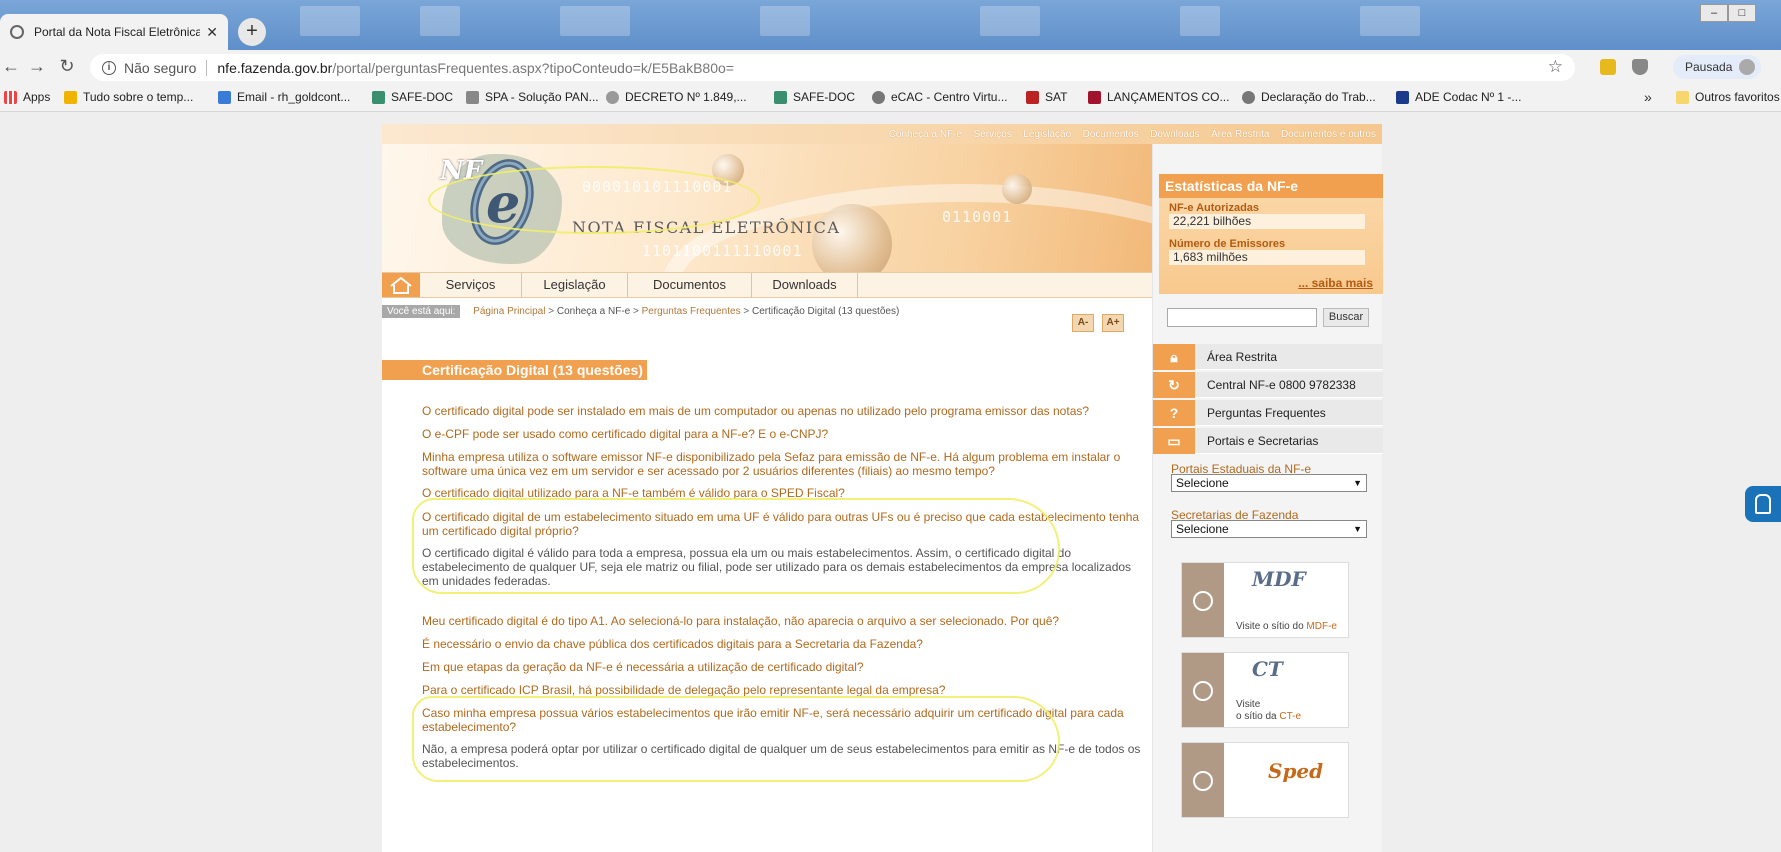 This screenshot has height=852, width=1781. Describe the element at coordinates (1269, 529) in the screenshot. I see `treasury-select: Selecione ▼` at that location.